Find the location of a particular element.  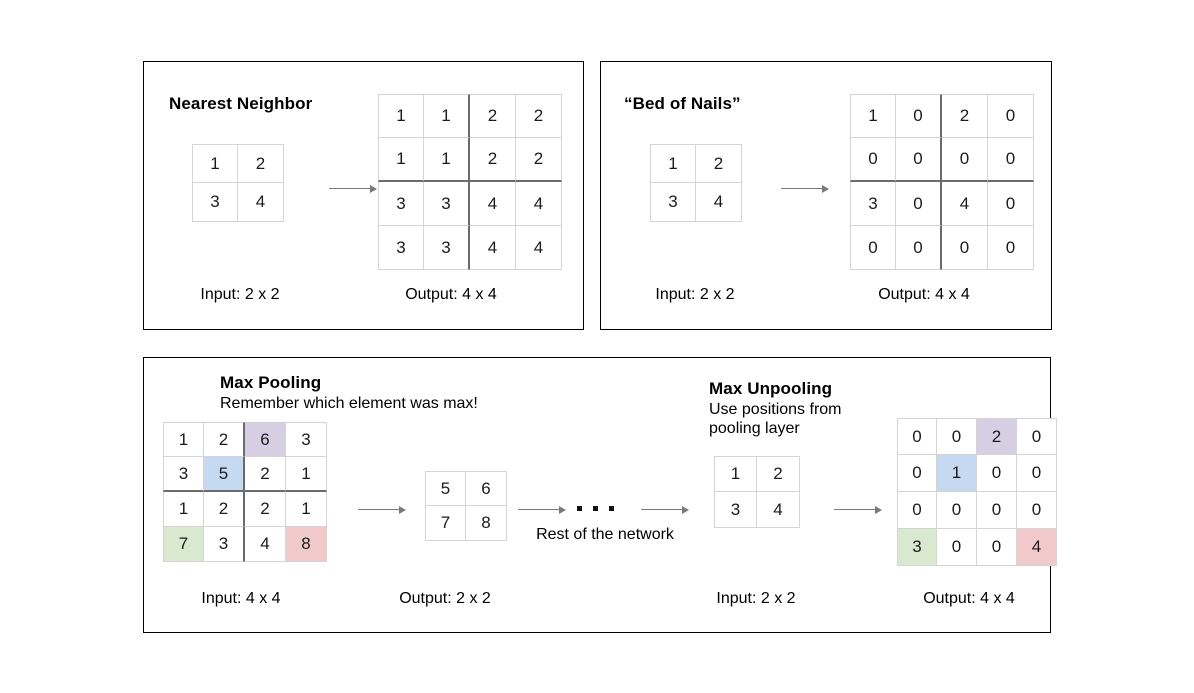

max-unpooling-subtitle-line2: pooling layer is located at coordinates (754, 428).